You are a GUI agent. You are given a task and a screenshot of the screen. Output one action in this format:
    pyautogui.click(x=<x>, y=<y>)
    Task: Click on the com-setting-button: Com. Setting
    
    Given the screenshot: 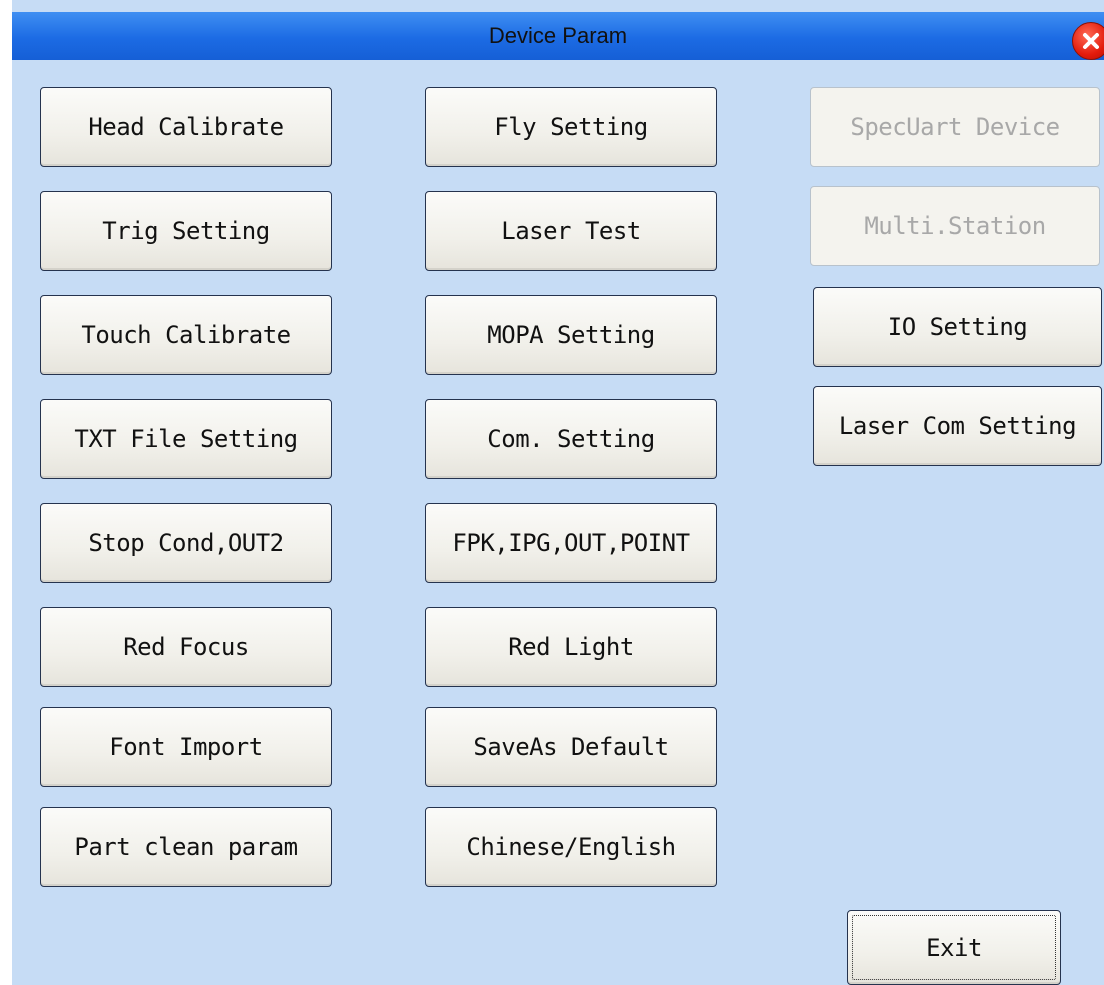 What is the action you would take?
    pyautogui.click(x=571, y=439)
    